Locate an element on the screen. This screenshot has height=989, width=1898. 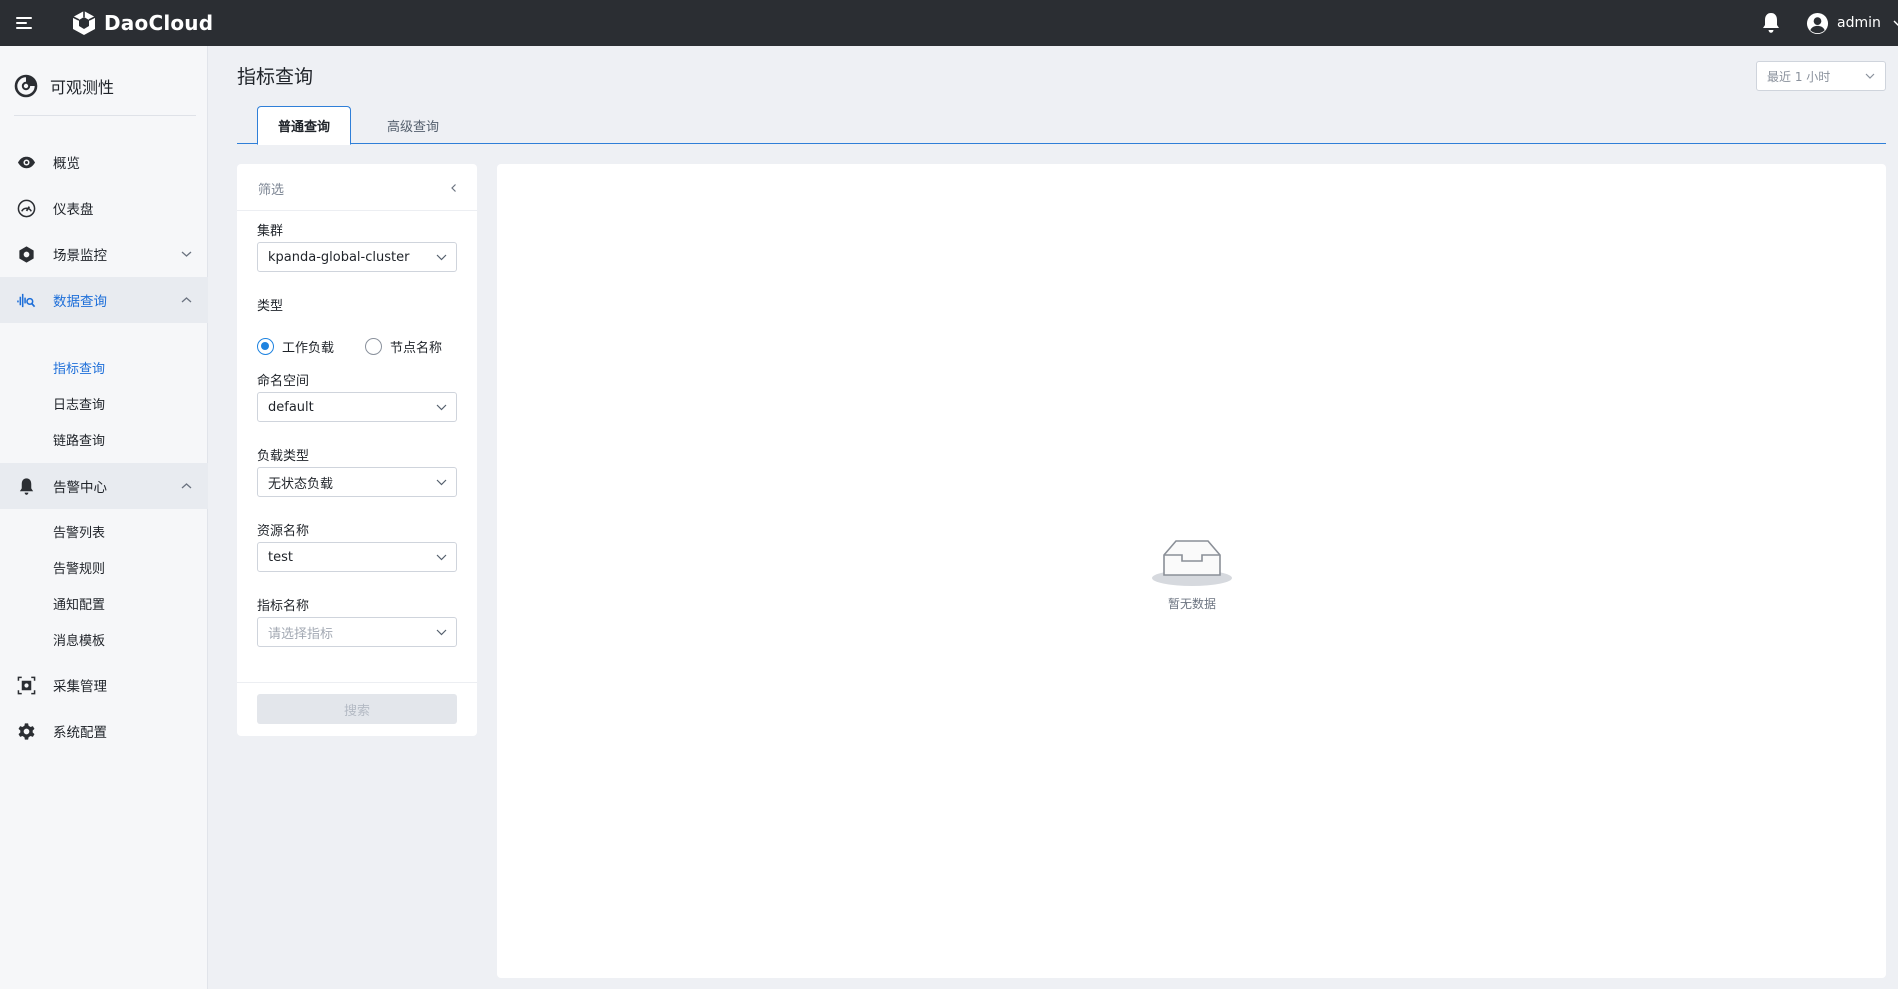
gear-icon is located at coordinates (26, 731).